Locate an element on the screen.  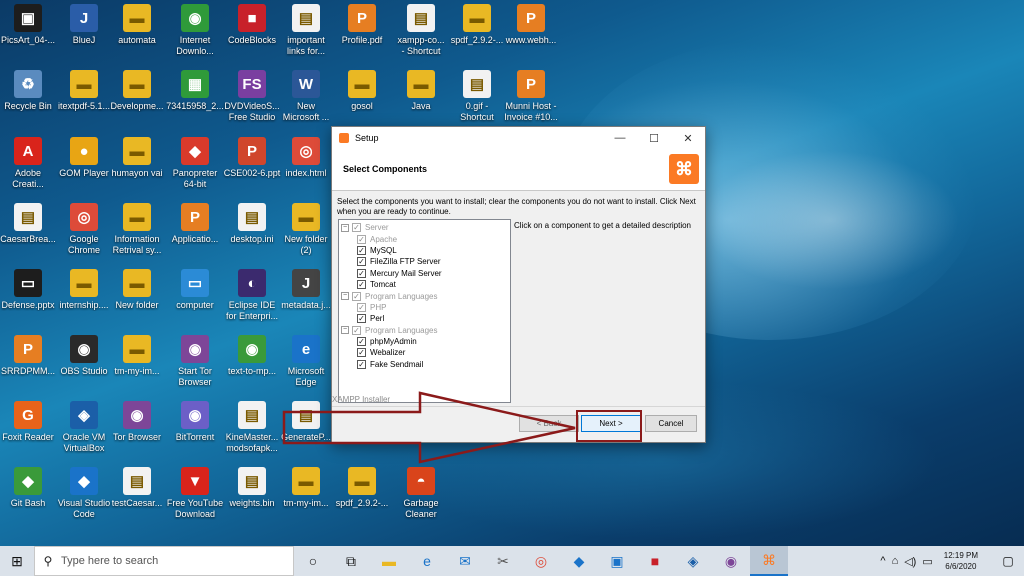
desktop-icon: ◉ Start Tor Browser is located at coordinates (195, 361).